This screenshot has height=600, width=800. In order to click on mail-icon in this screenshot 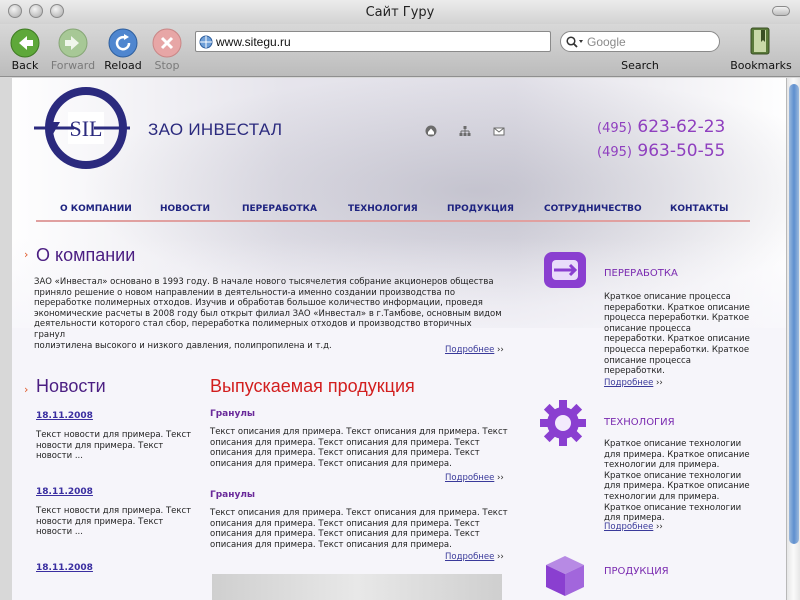, I will do `click(499, 129)`.